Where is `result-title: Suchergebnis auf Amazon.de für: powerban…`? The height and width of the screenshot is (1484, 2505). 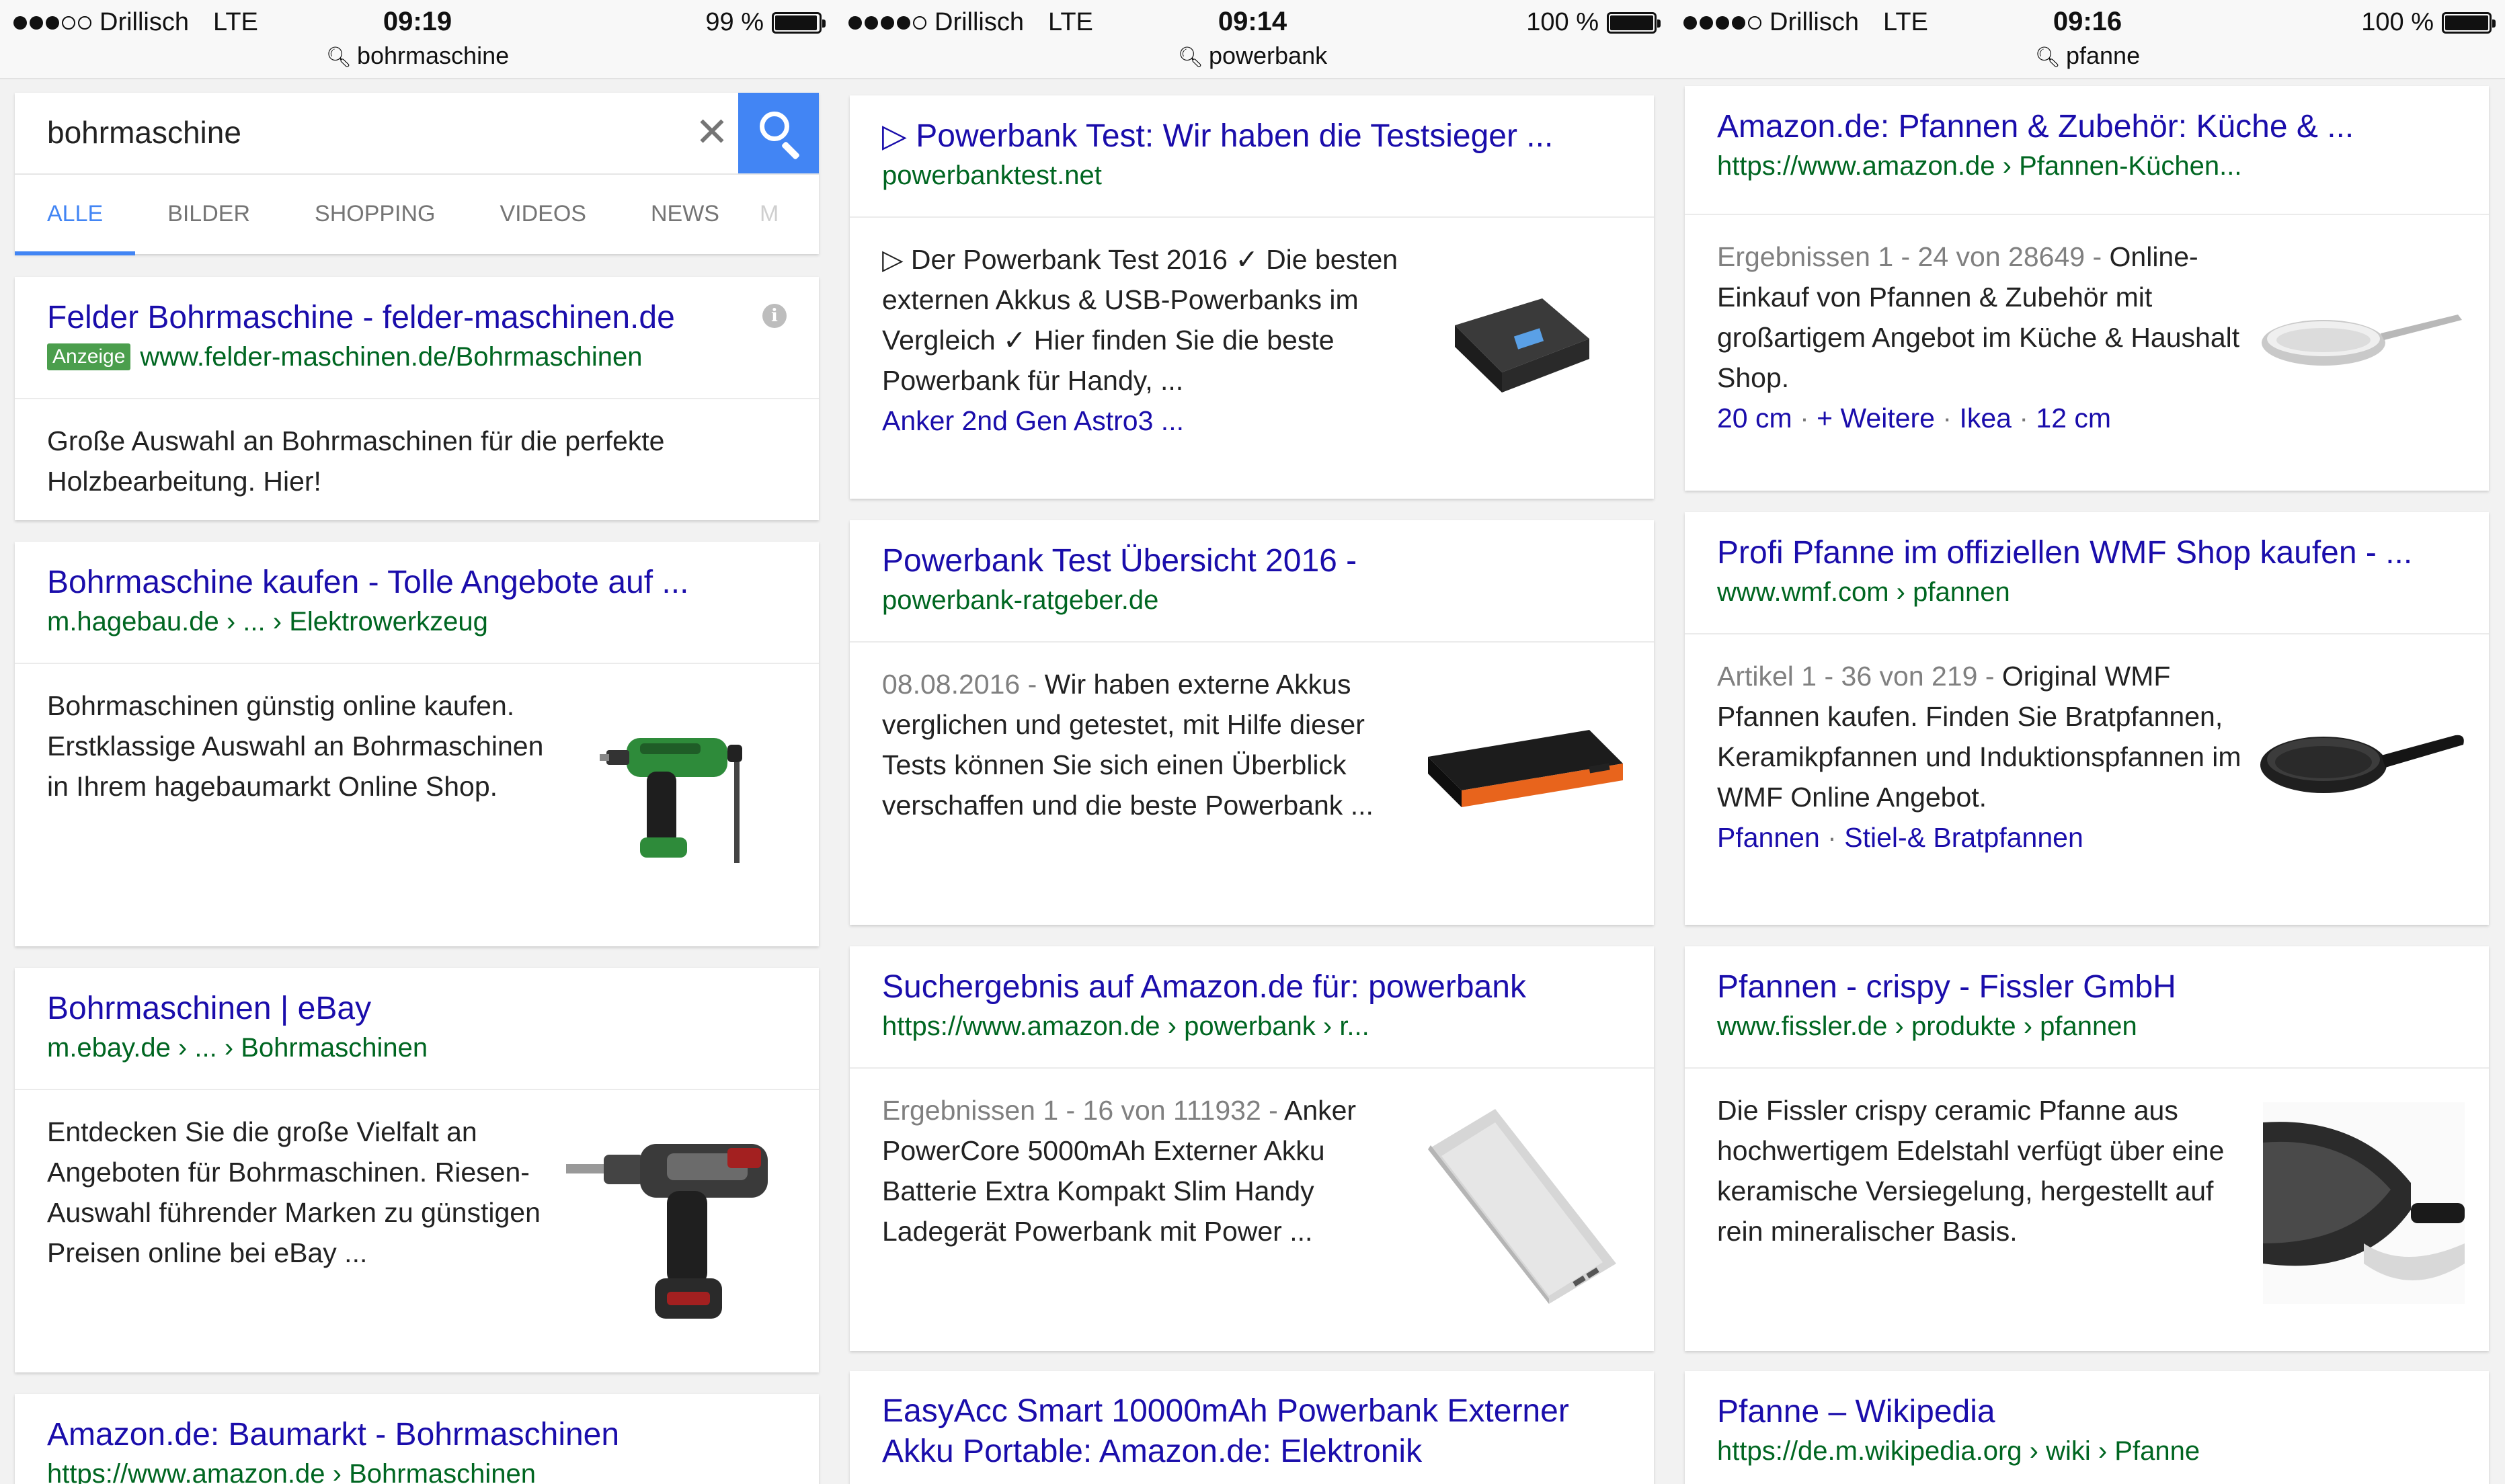 result-title: Suchergebnis auf Amazon.de für: powerban… is located at coordinates (1252, 987).